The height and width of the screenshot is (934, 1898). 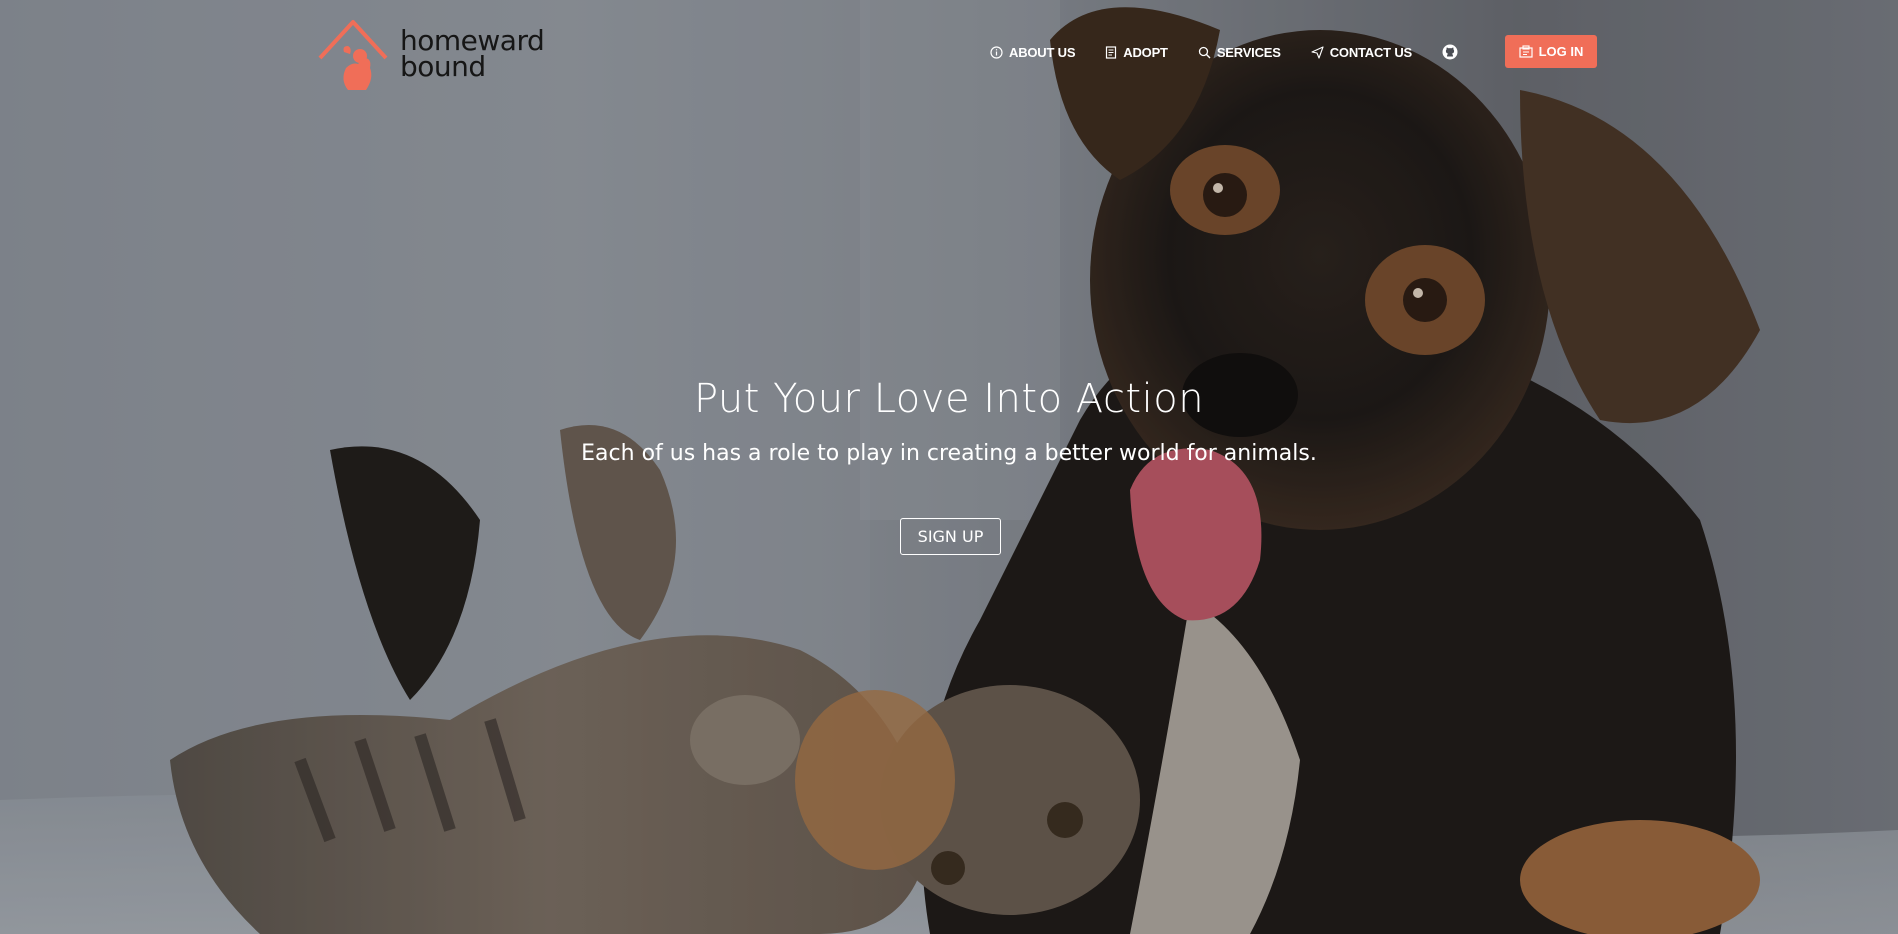 I want to click on signup-label: SIGN UP, so click(x=950, y=536).